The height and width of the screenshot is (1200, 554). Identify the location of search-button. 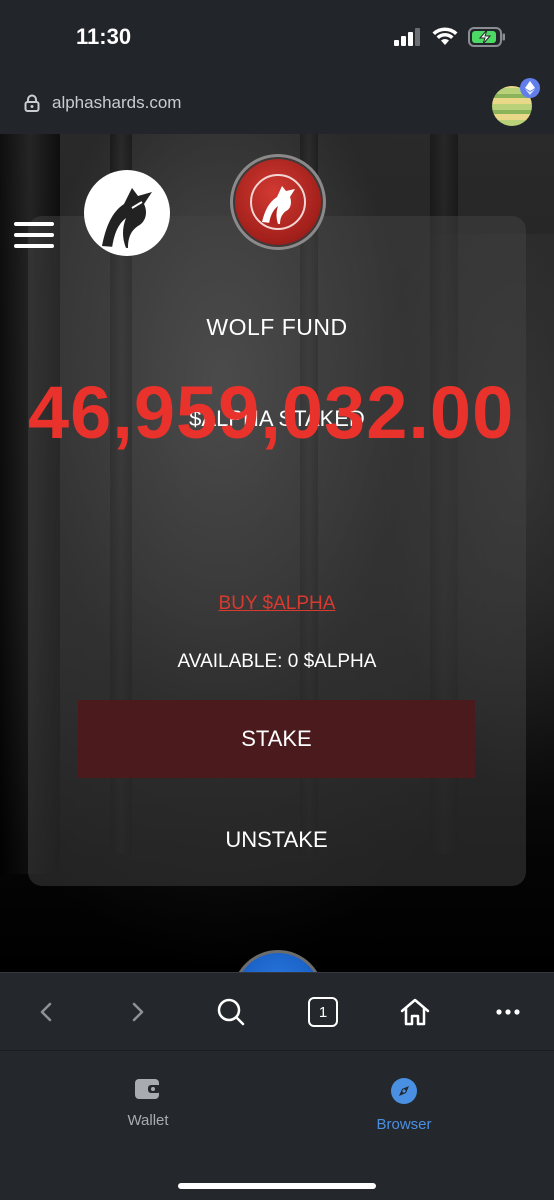
(231, 1012).